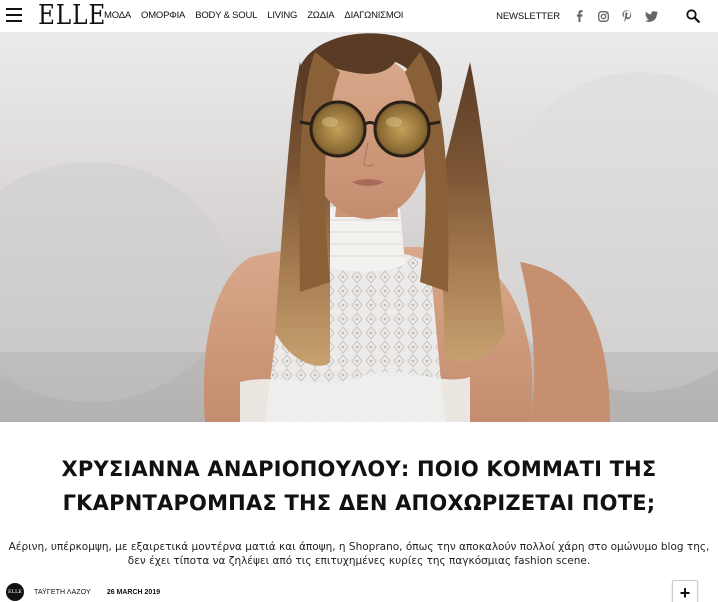 This screenshot has height=602, width=718. I want to click on plus-icon: +, so click(685, 591).